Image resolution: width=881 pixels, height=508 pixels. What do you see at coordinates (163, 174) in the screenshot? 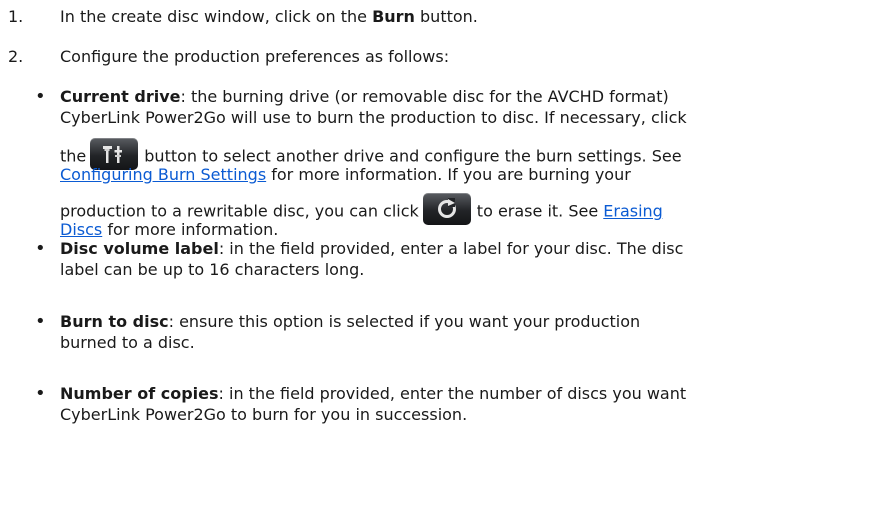
I see `configuring-burn-settings-link: Configuring Burn Settings` at bounding box center [163, 174].